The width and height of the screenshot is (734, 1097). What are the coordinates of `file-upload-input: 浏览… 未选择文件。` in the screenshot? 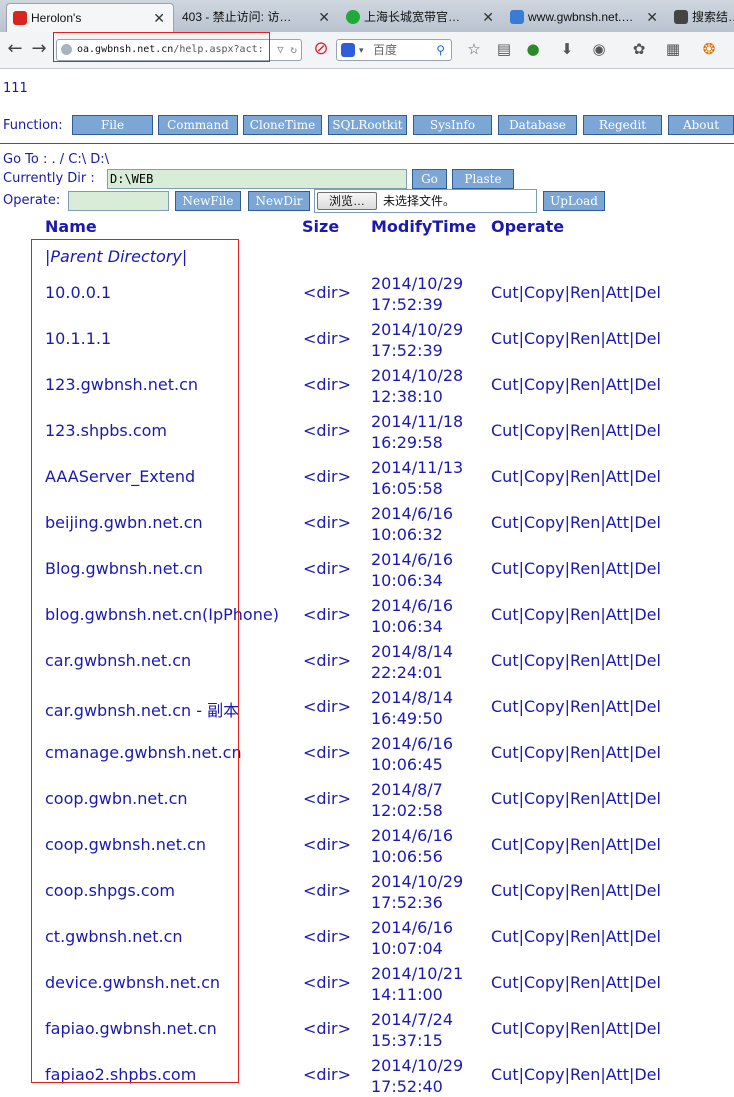 It's located at (425, 201).